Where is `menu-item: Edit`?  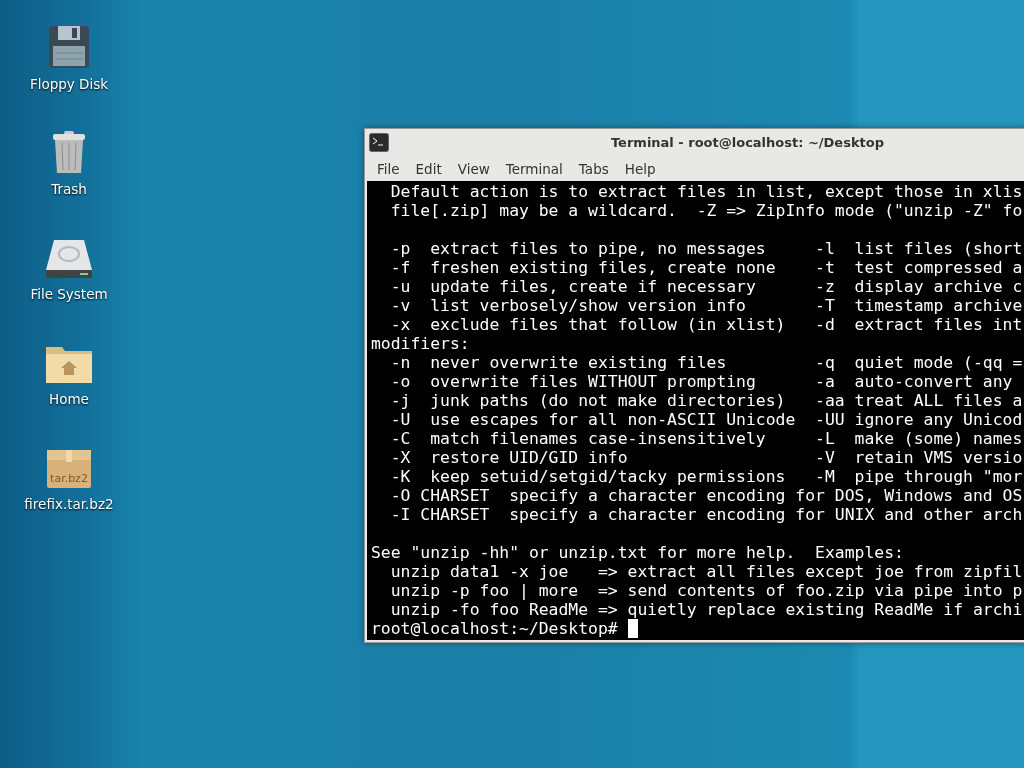
menu-item: Edit is located at coordinates (428, 168).